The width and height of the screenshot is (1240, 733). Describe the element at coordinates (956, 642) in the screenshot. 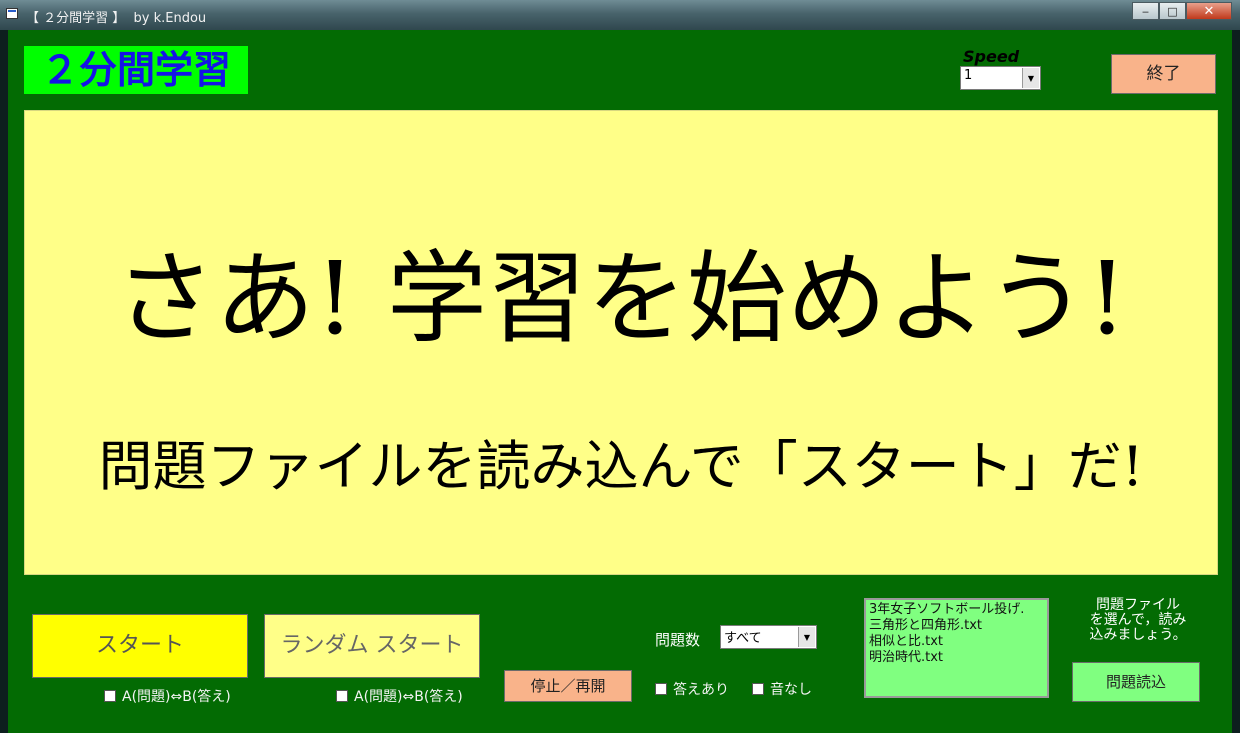

I see `list-item: 相似と比.txt` at that location.